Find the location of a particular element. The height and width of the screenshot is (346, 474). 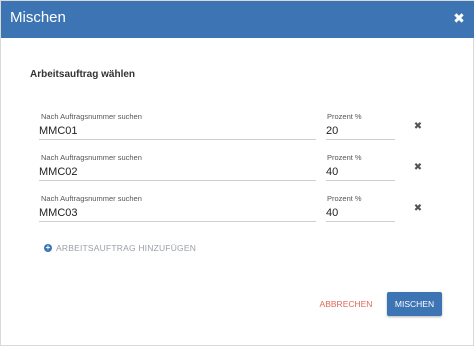

dialog-header: Mischen ✖ is located at coordinates (237, 19).